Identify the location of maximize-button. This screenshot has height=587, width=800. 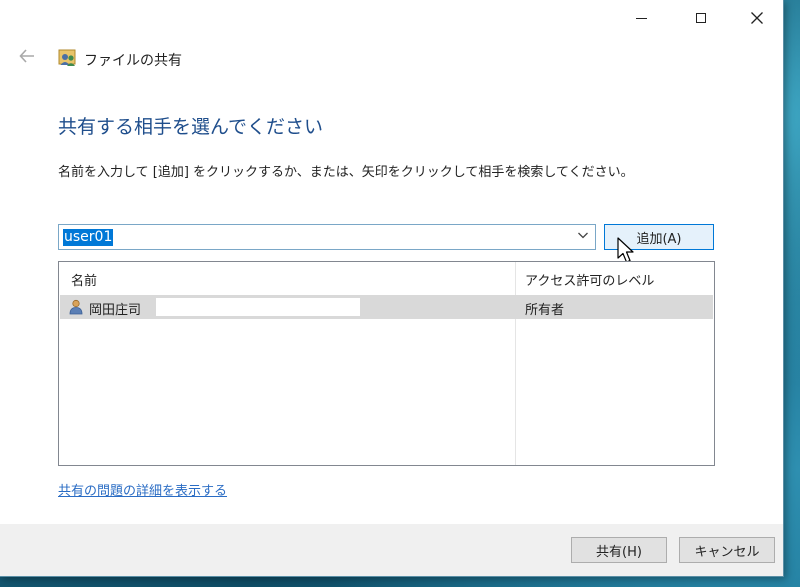
(701, 18).